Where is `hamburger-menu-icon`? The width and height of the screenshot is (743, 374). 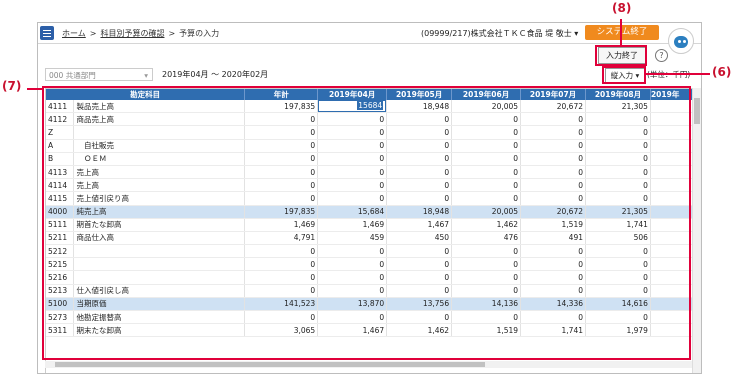 hamburger-menu-icon is located at coordinates (47, 33).